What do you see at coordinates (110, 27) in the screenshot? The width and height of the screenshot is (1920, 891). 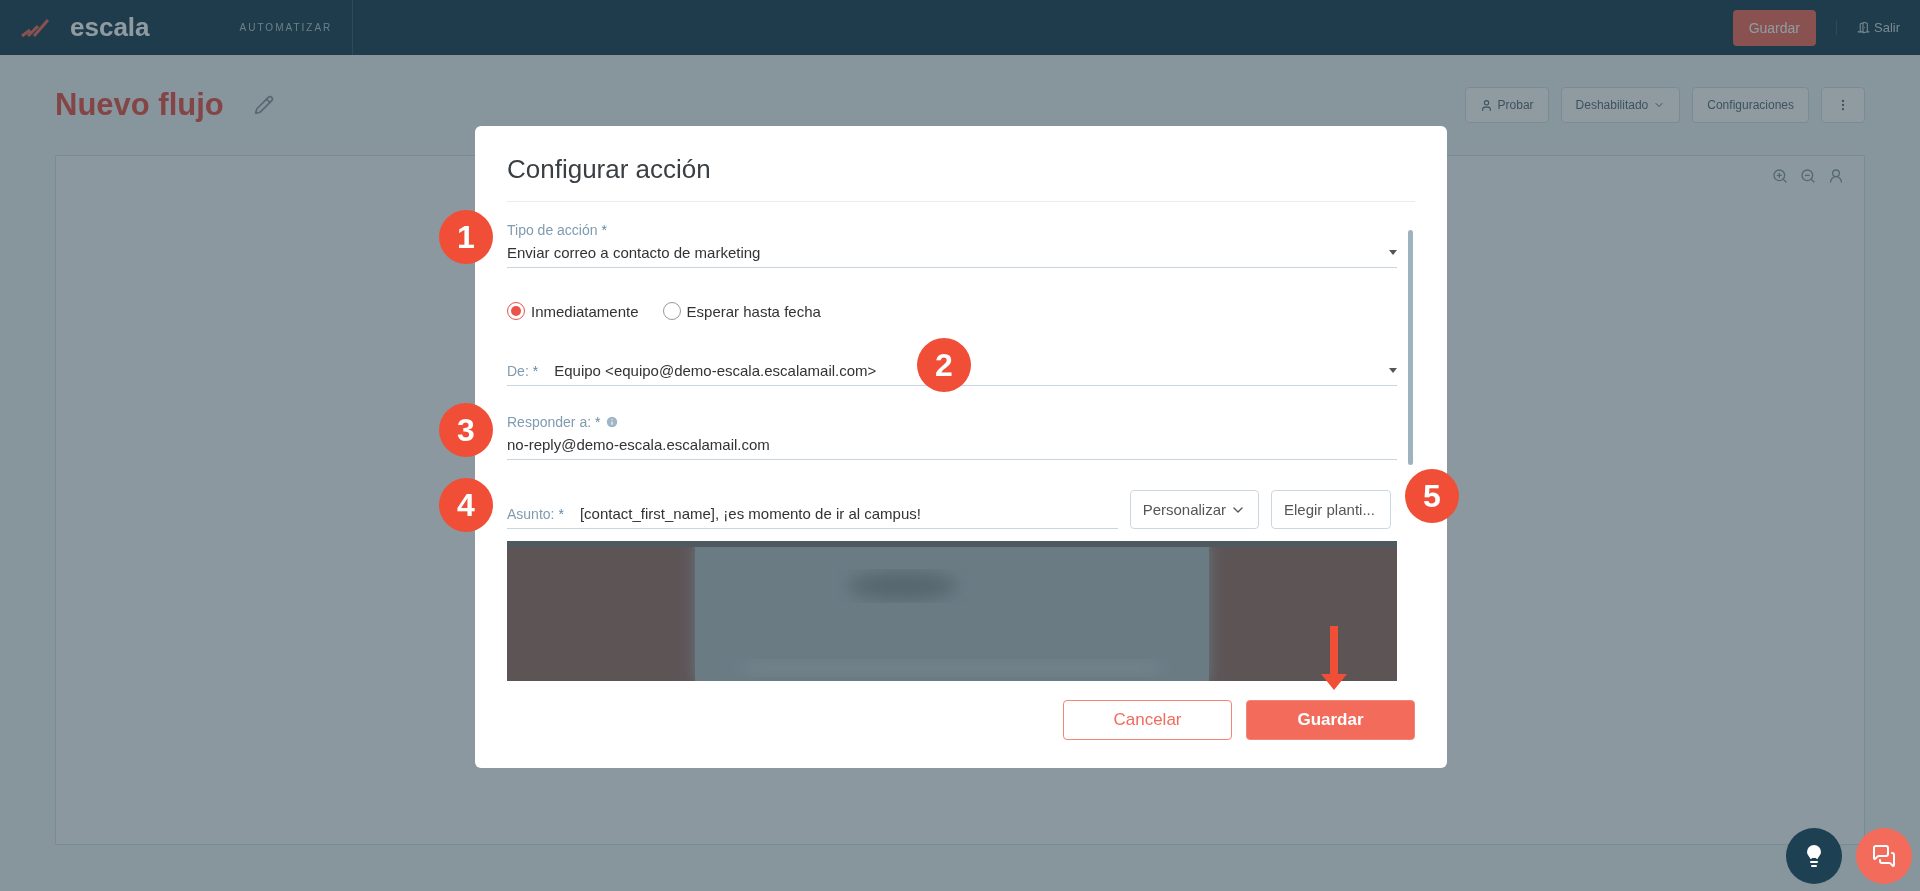 I see `logo: escala` at bounding box center [110, 27].